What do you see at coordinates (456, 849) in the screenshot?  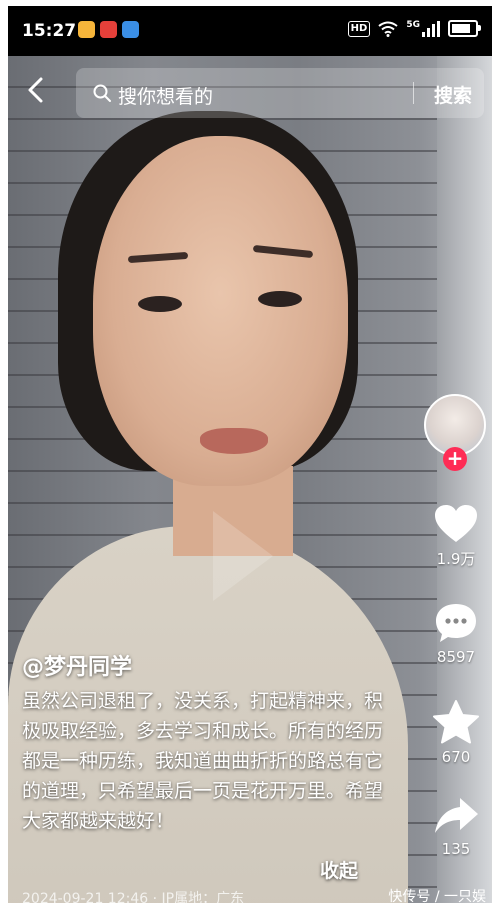 I see `share-count: 135` at bounding box center [456, 849].